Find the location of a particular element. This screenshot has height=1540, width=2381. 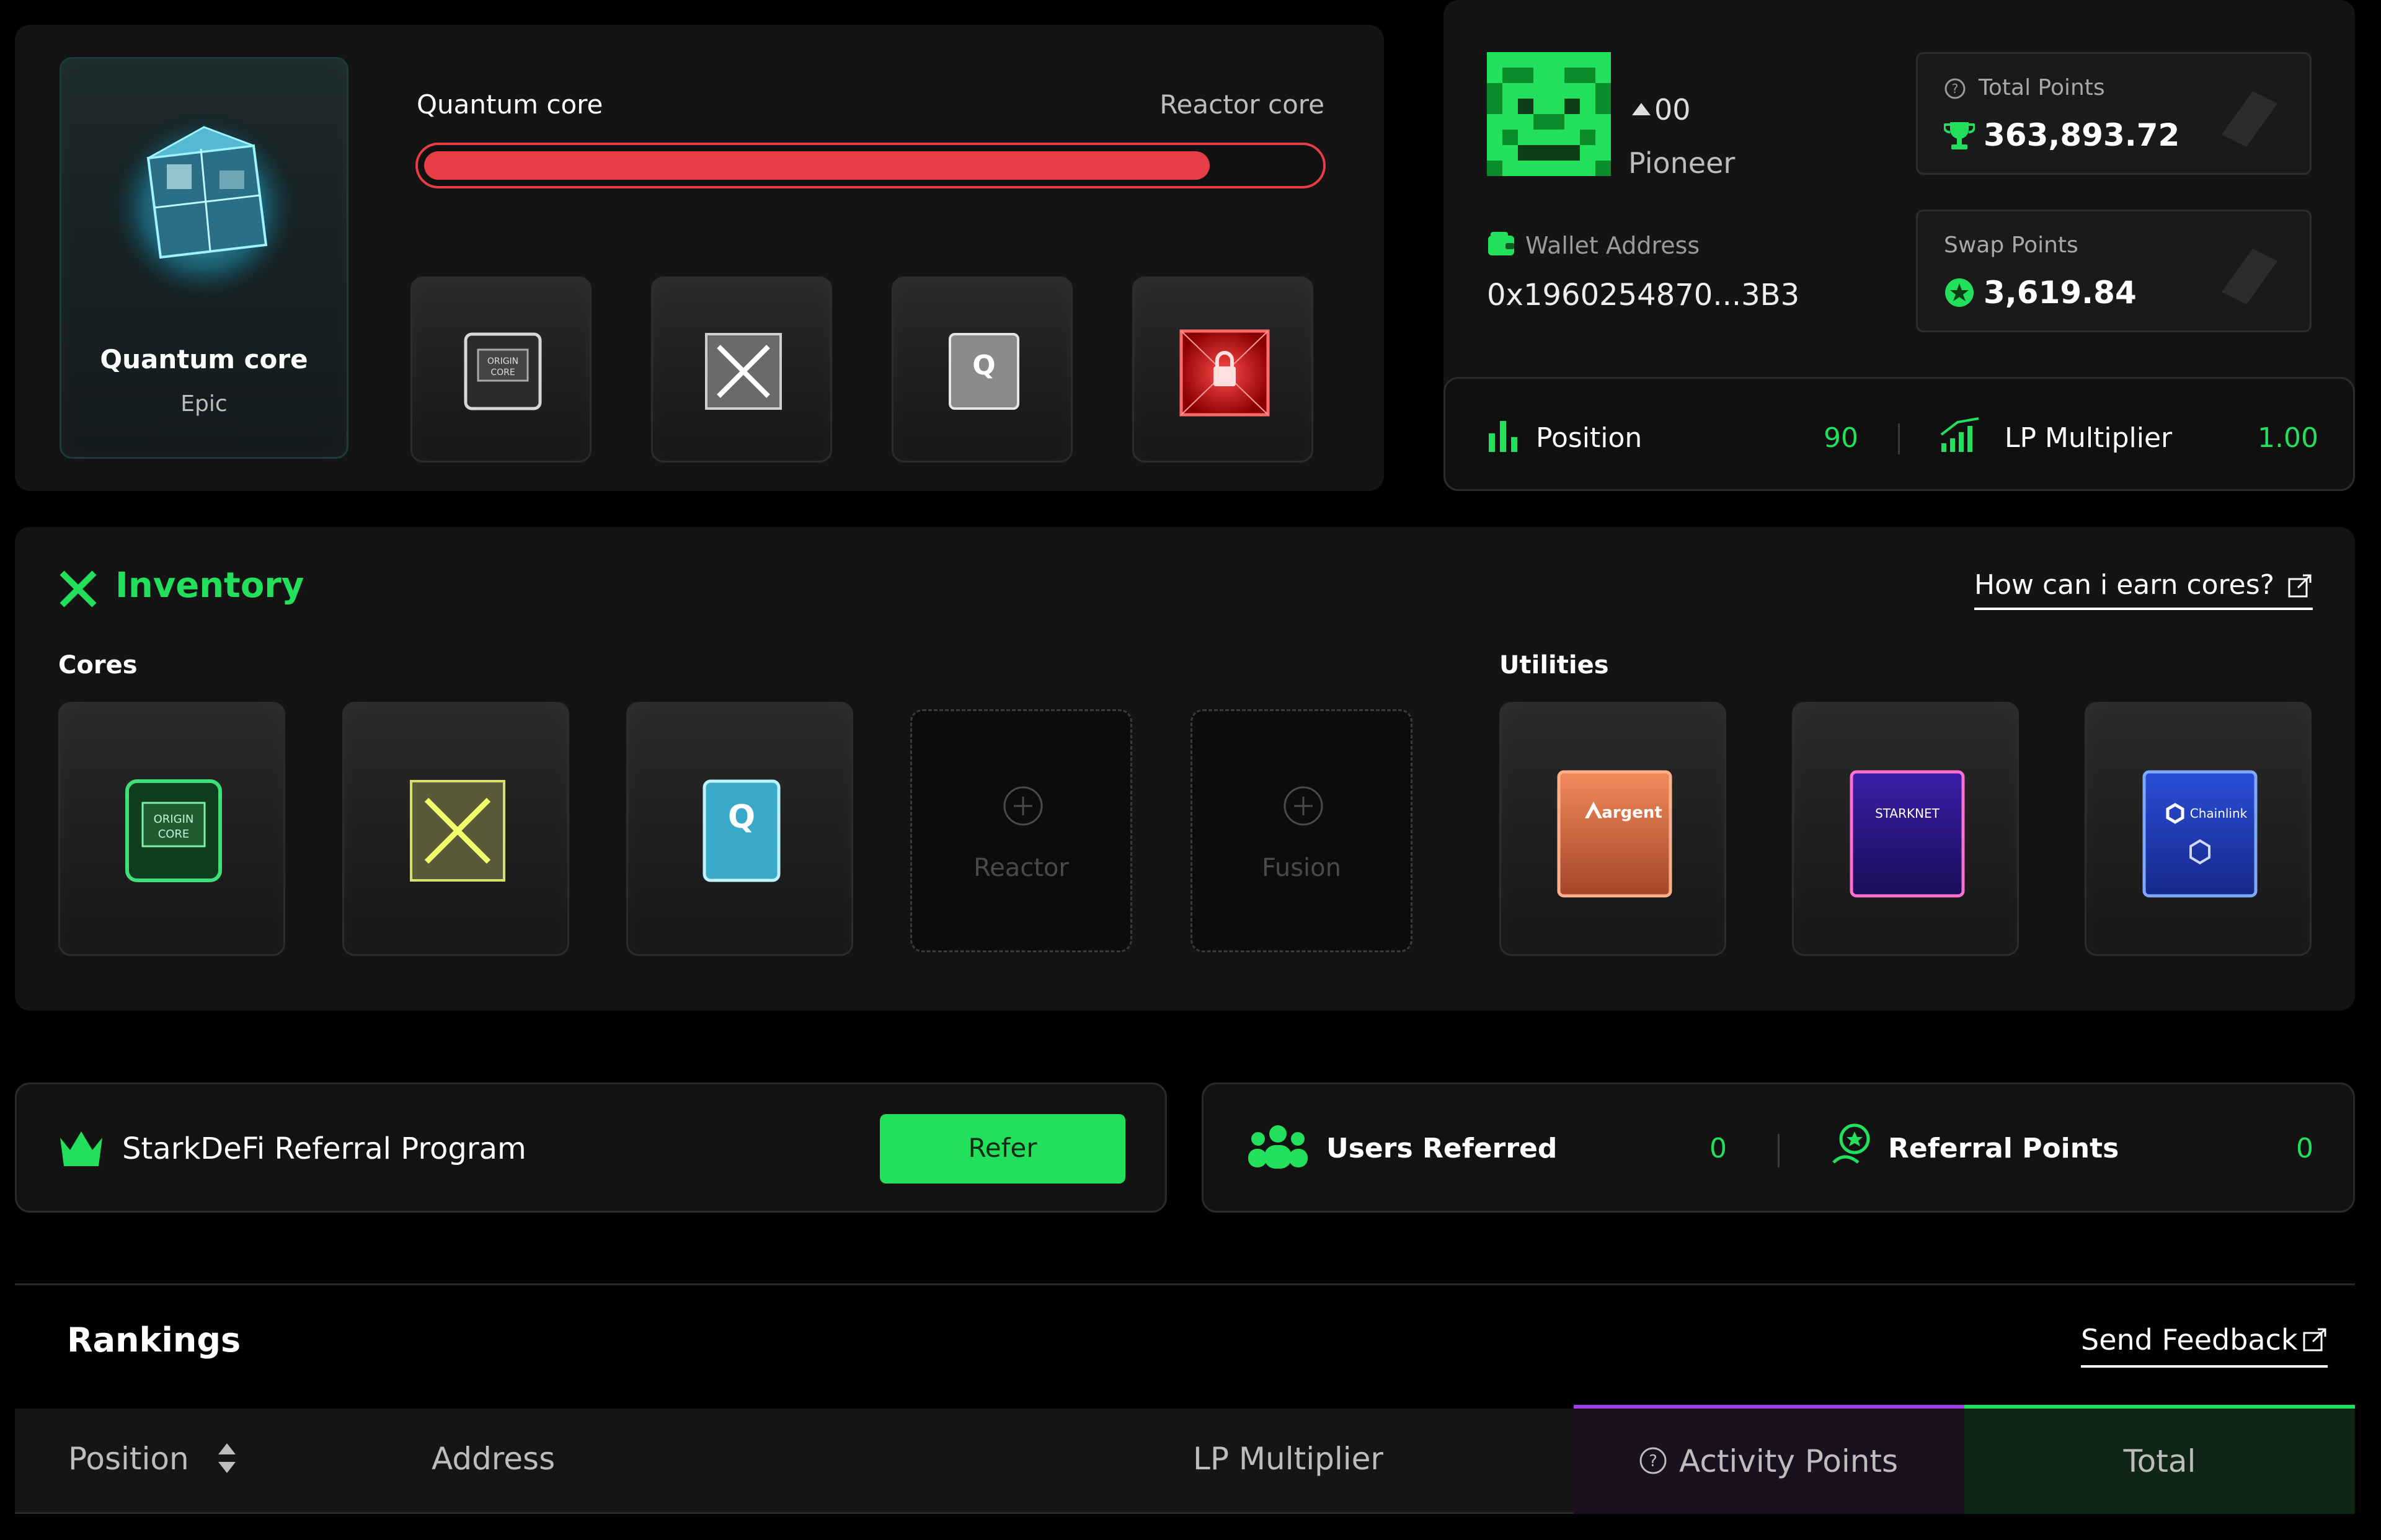

inventory-core-x is located at coordinates (455, 829).